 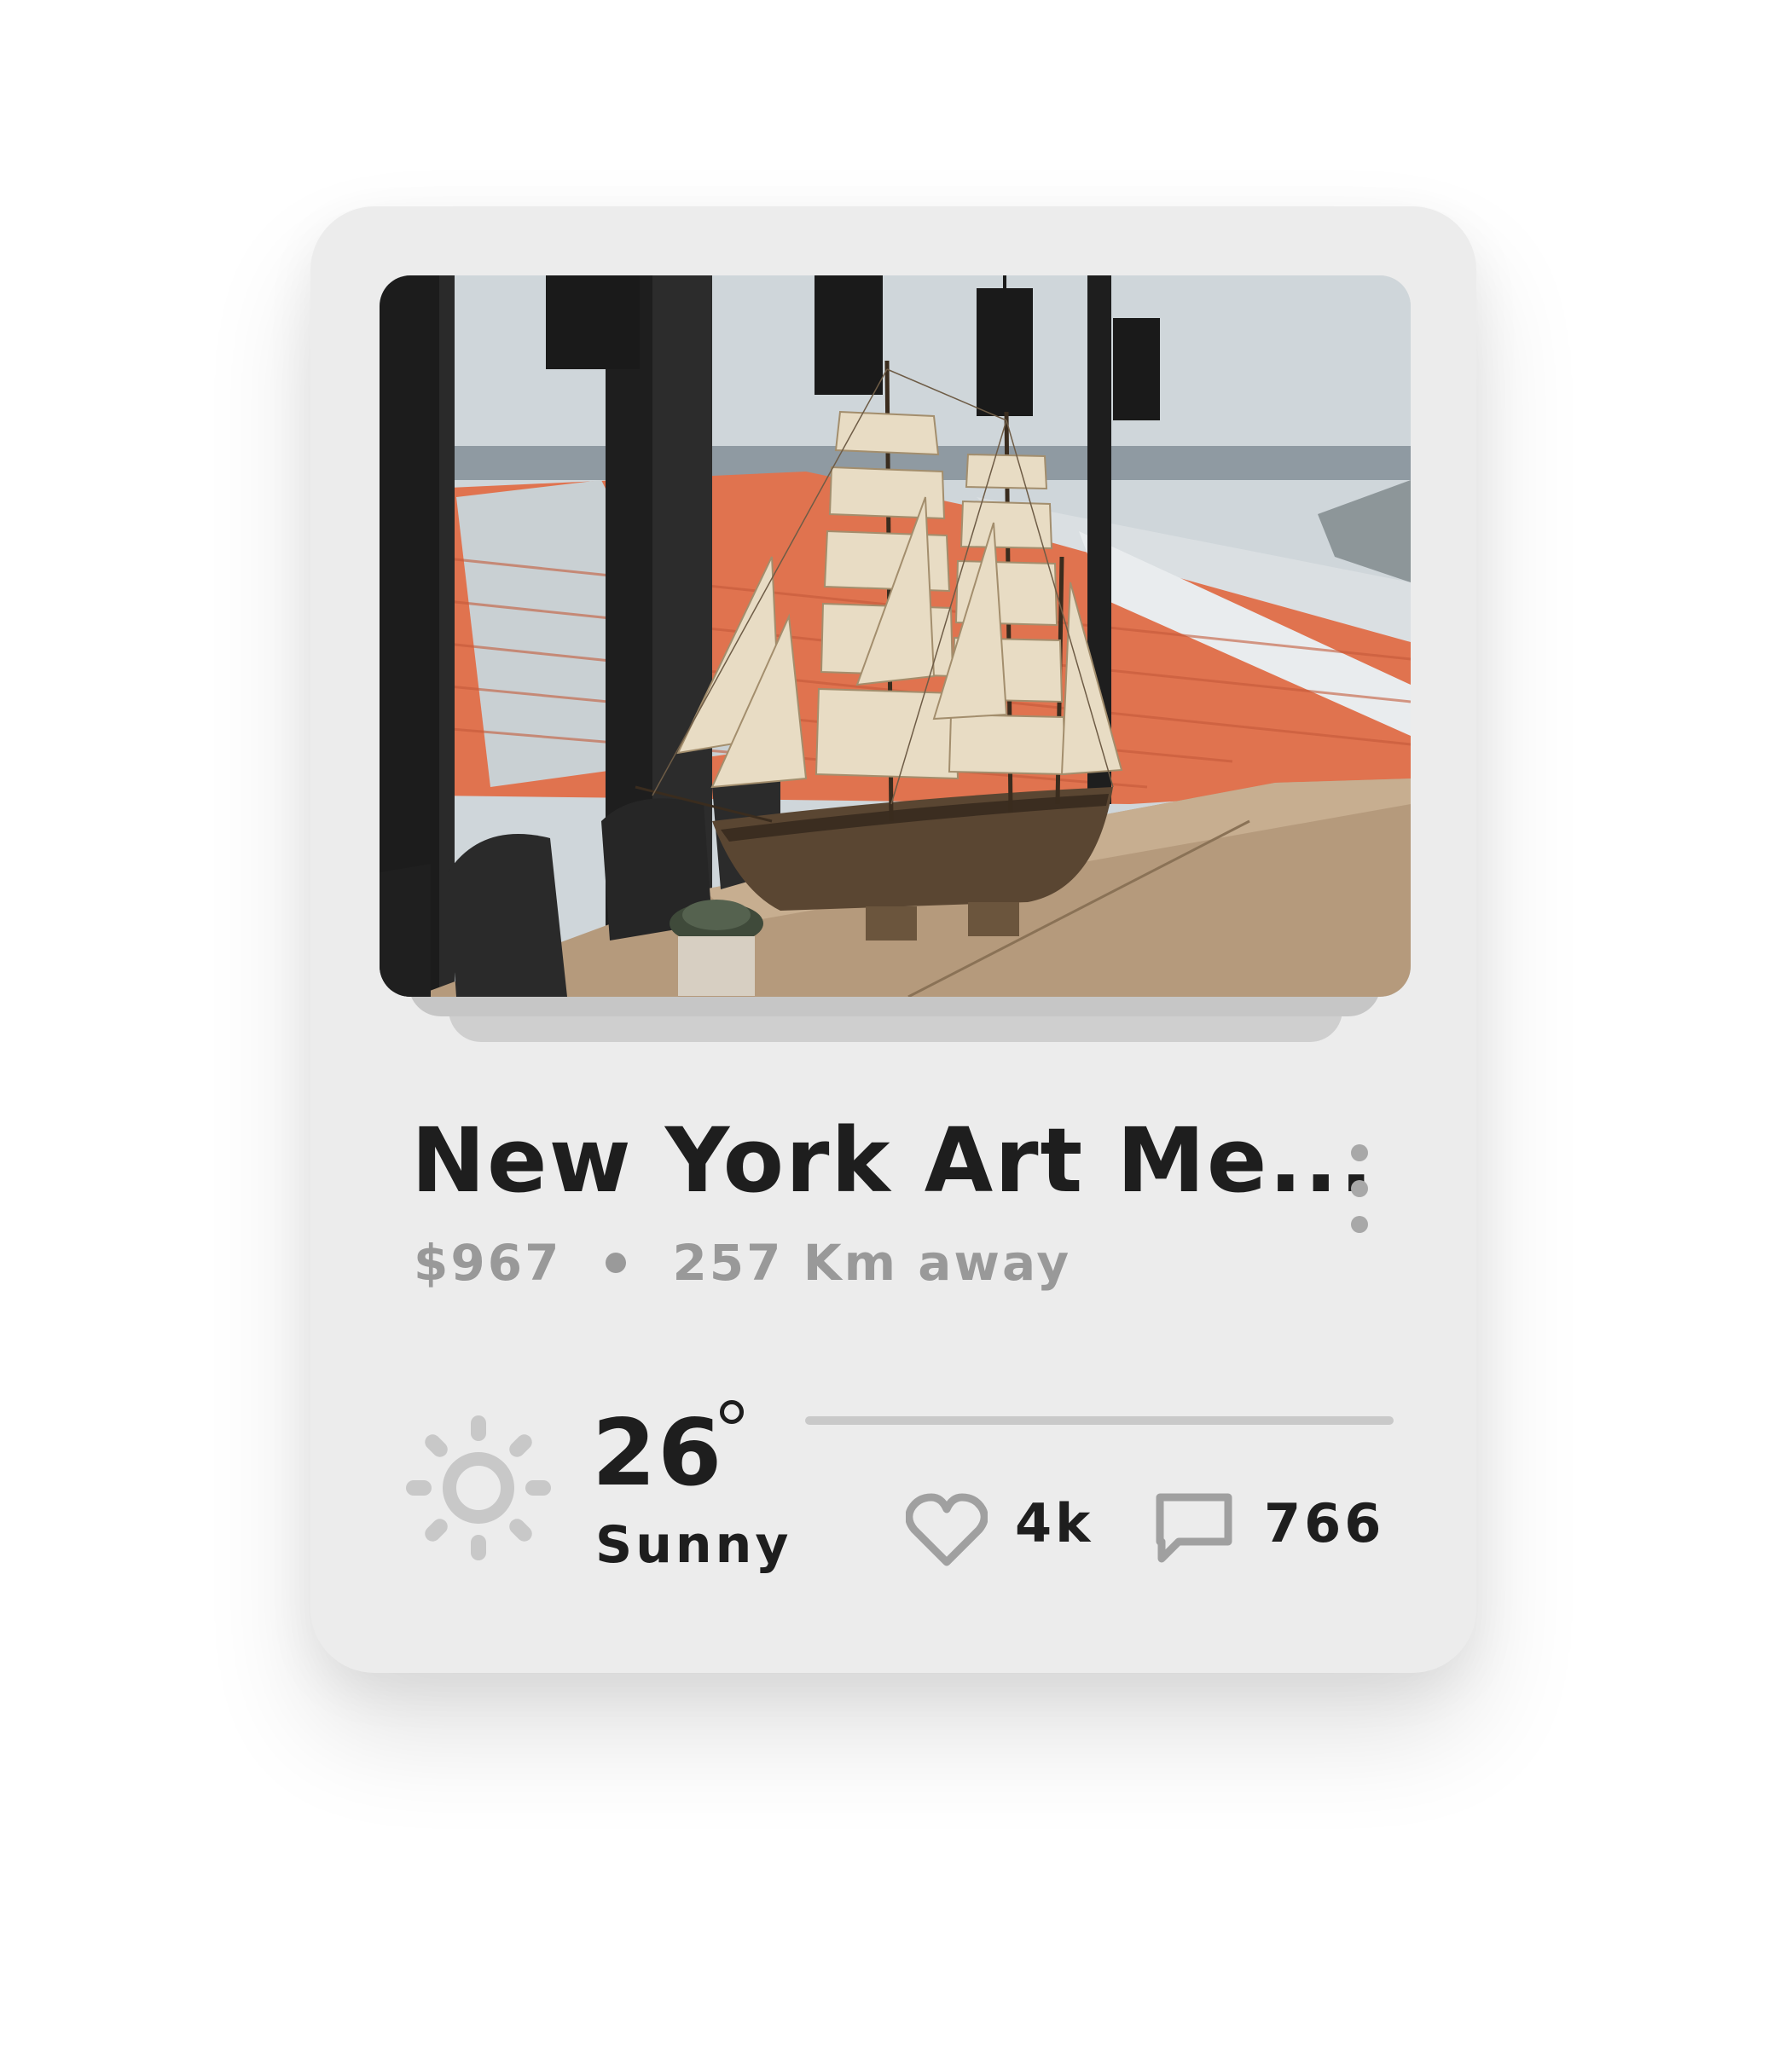 What do you see at coordinates (488, 1263) in the screenshot?
I see `price: $967` at bounding box center [488, 1263].